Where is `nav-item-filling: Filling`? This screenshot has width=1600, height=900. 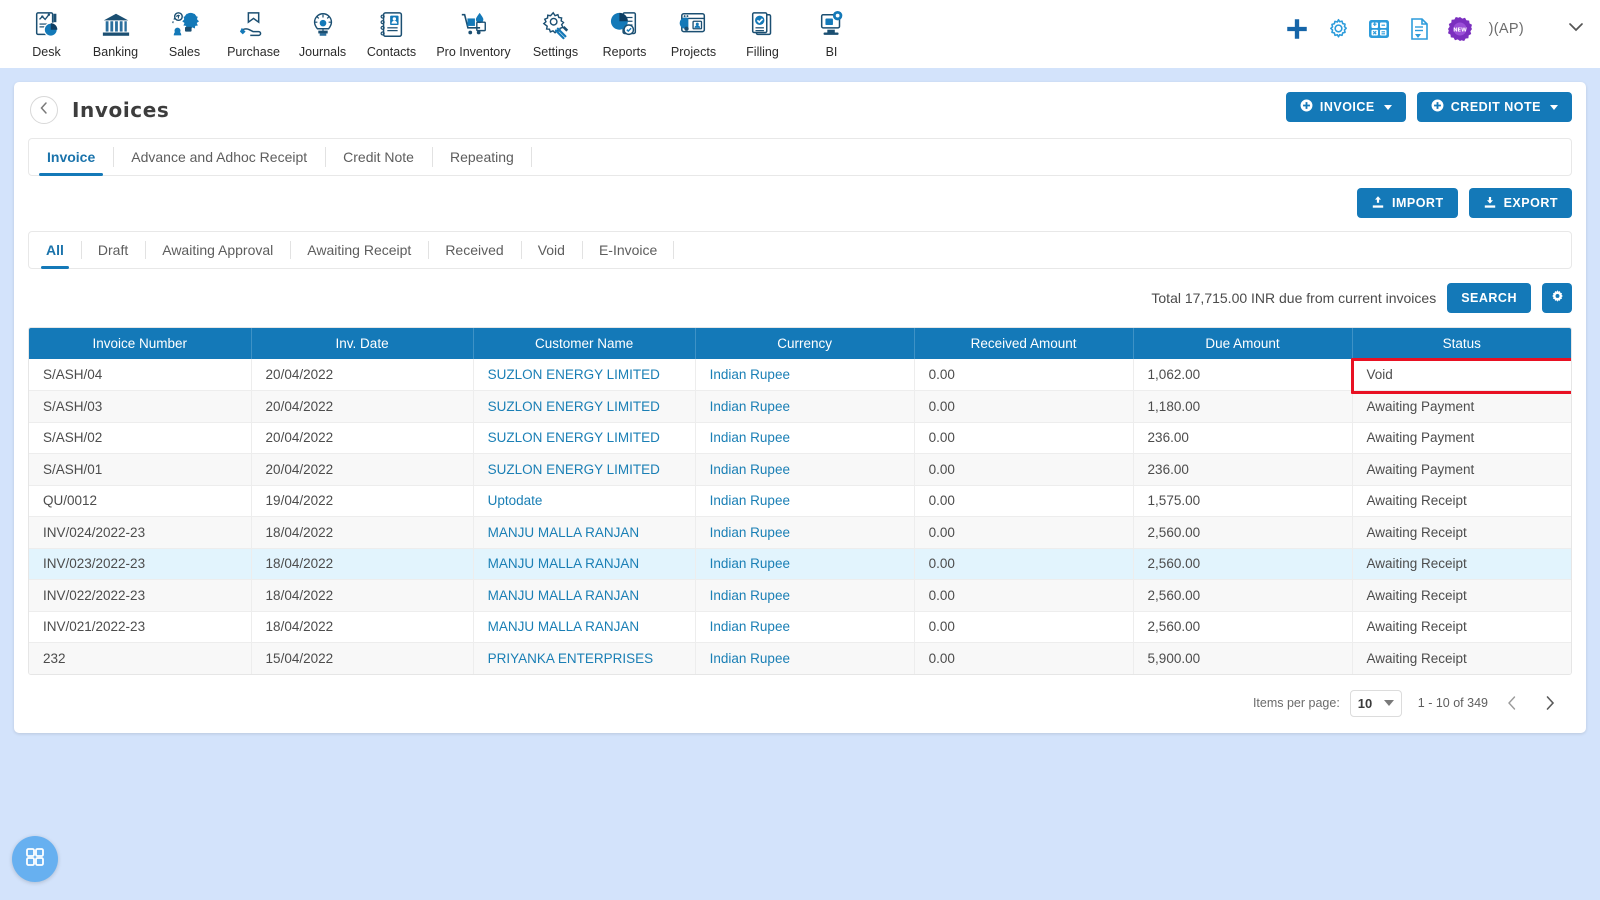 nav-item-filling: Filling is located at coordinates (762, 31).